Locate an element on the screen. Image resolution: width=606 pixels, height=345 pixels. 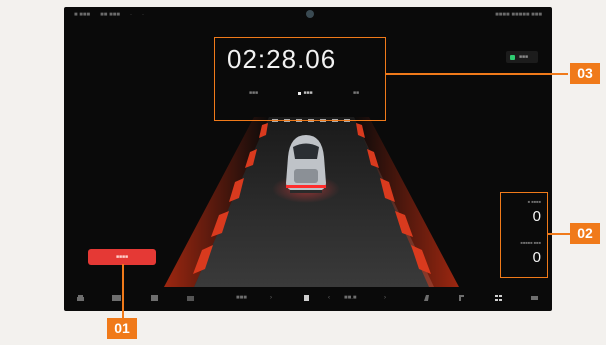
lap-next: ■■ is located at coordinates (355, 93).